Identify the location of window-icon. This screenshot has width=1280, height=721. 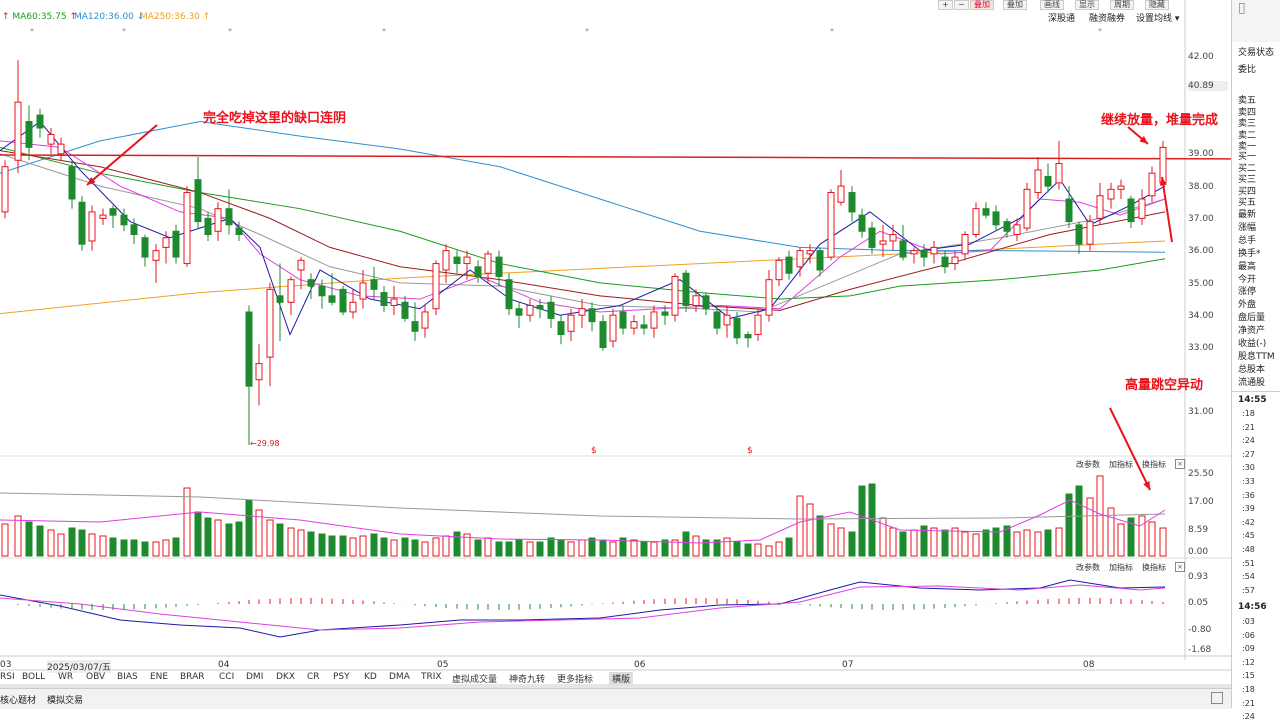
(1217, 698).